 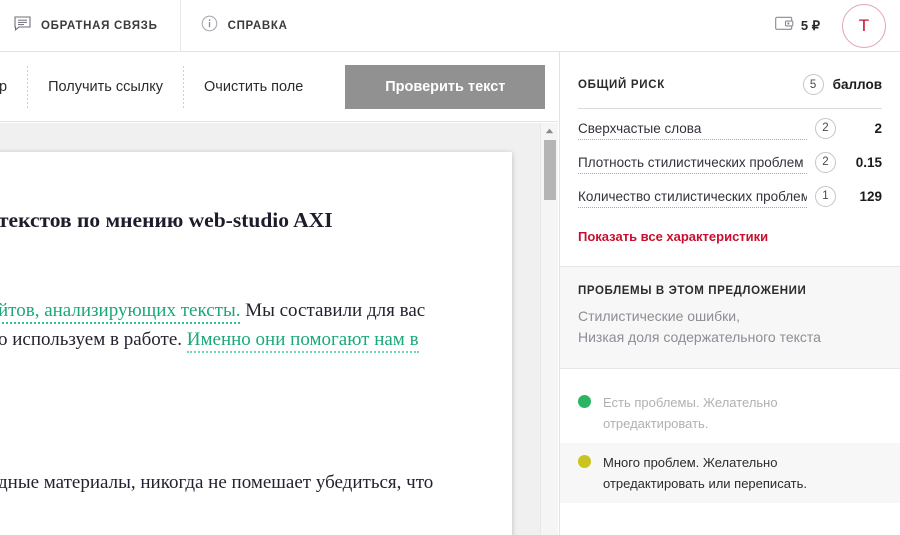 I want to click on overall-risk-header: ОБЩИЙ РИСК 5 баллов, so click(x=730, y=91).